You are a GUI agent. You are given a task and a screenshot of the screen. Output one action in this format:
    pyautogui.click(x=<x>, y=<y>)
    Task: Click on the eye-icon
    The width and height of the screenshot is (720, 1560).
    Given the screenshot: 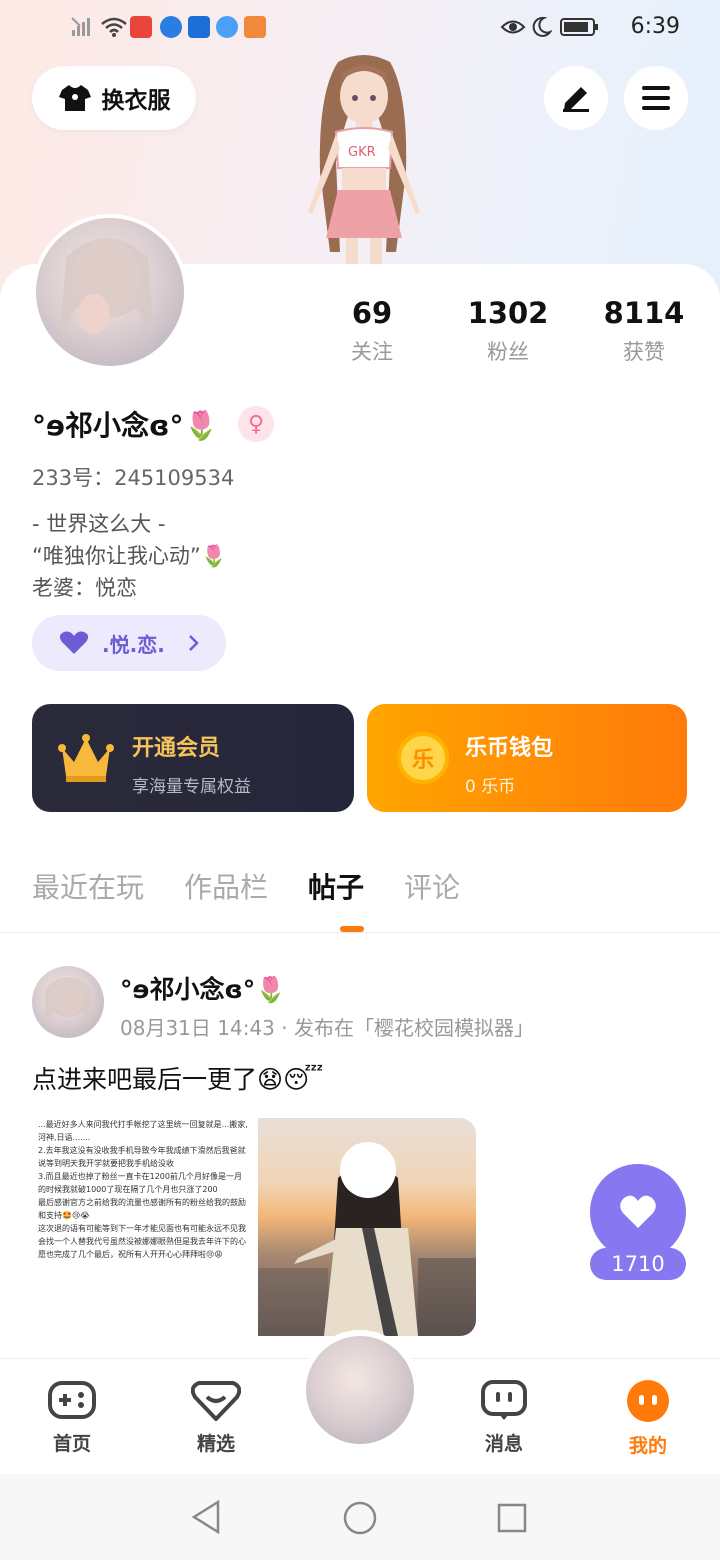 What is the action you would take?
    pyautogui.click(x=513, y=27)
    